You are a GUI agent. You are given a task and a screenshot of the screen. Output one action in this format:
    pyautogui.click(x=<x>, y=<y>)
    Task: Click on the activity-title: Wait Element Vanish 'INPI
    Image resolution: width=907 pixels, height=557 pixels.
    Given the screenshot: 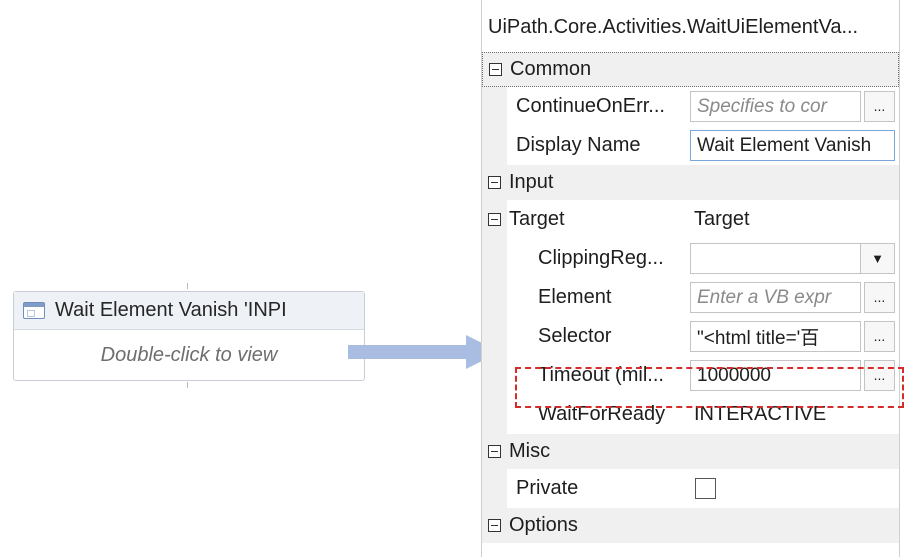 What is the action you would take?
    pyautogui.click(x=171, y=310)
    